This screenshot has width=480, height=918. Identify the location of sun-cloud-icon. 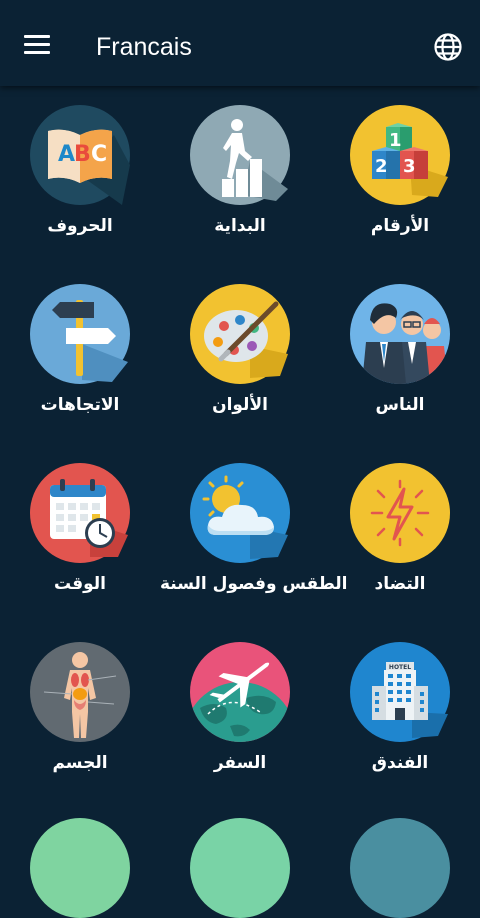
(240, 513).